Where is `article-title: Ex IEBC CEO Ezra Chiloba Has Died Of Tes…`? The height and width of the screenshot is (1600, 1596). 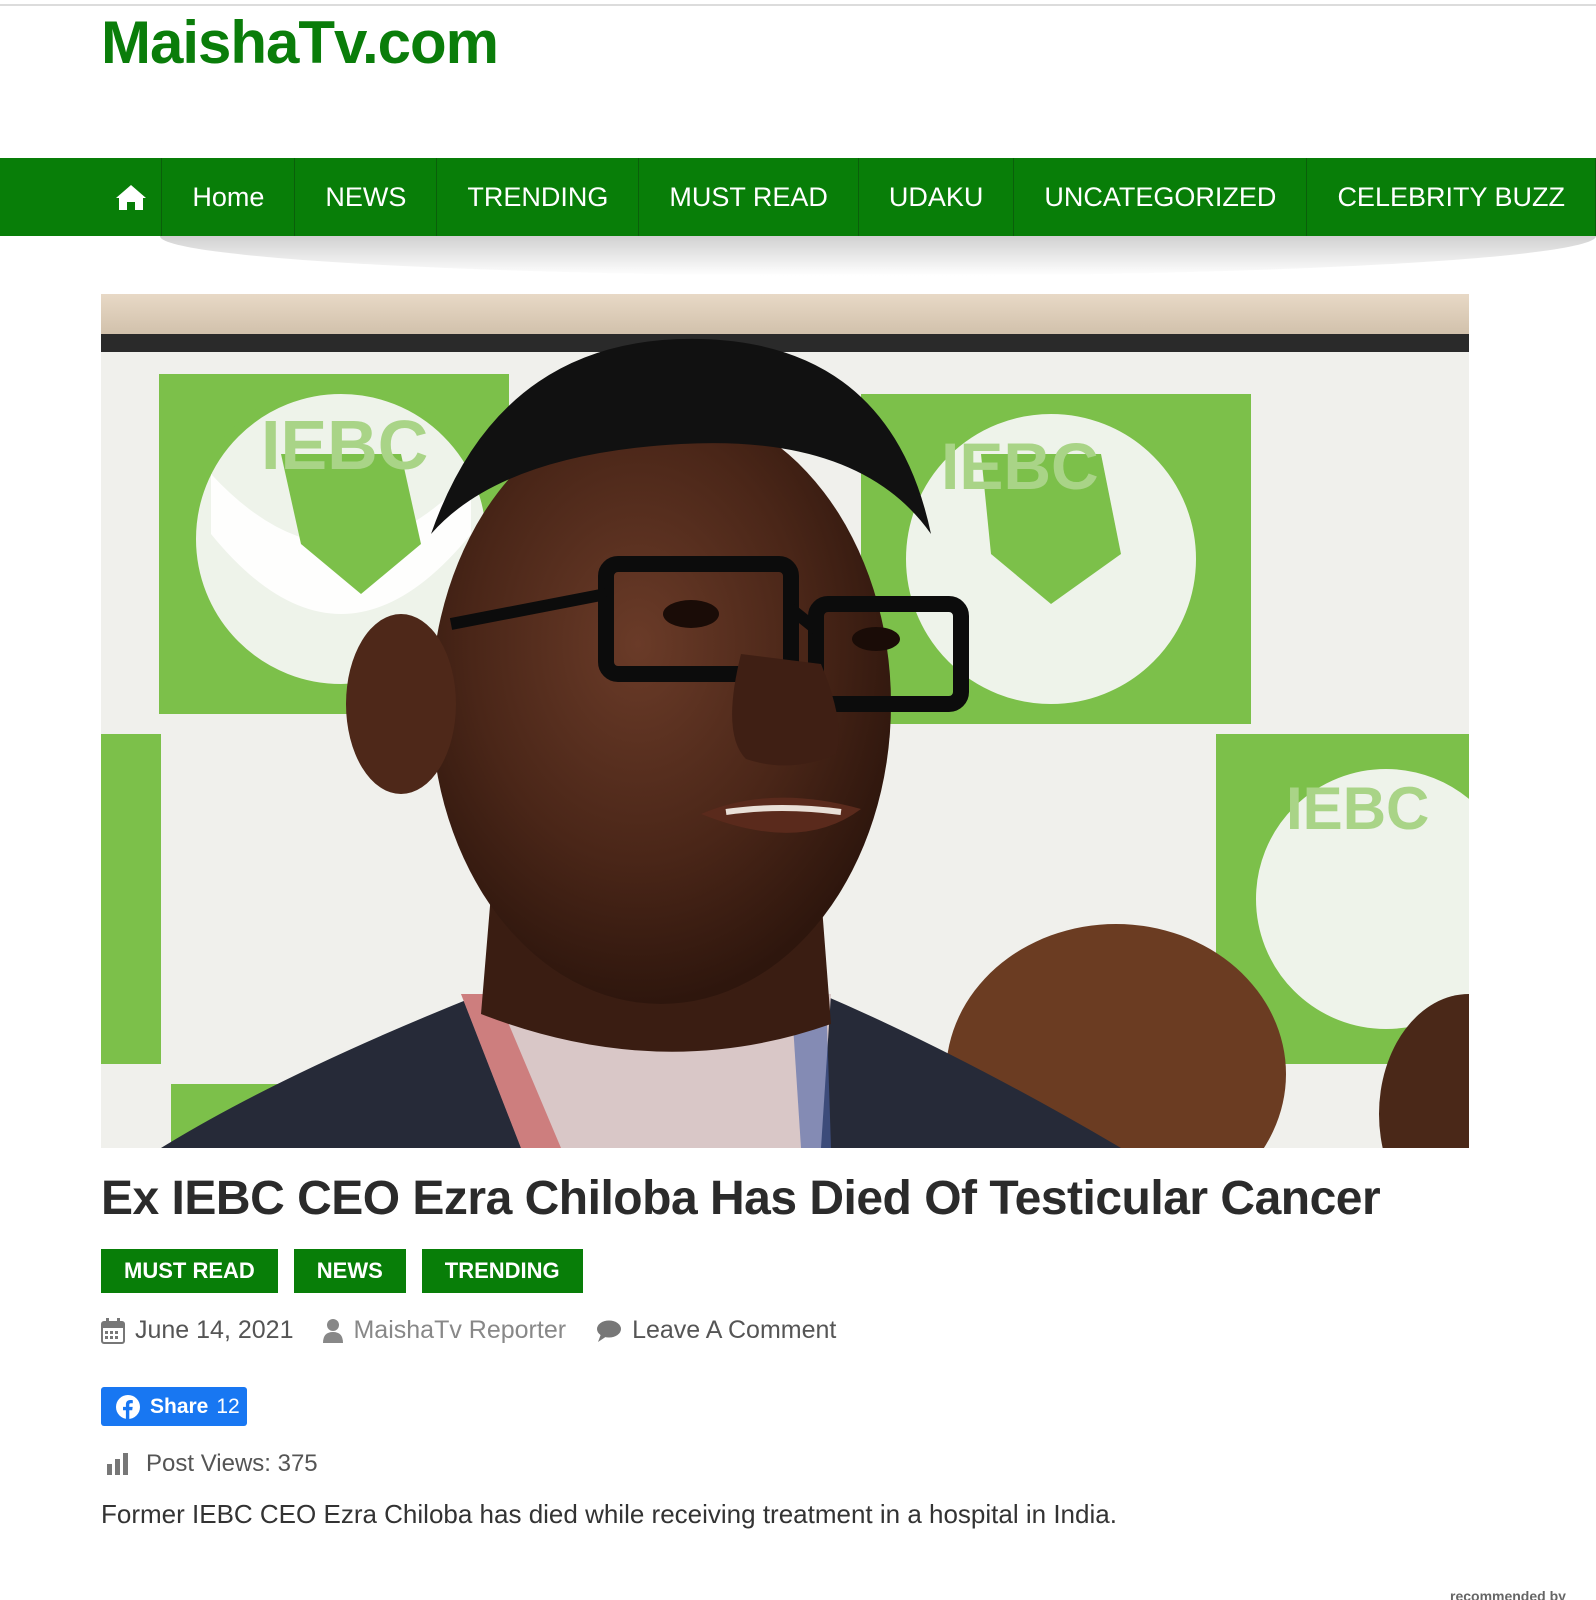
article-title: Ex IEBC CEO Ezra Chiloba Has Died Of Tes… is located at coordinates (741, 1198).